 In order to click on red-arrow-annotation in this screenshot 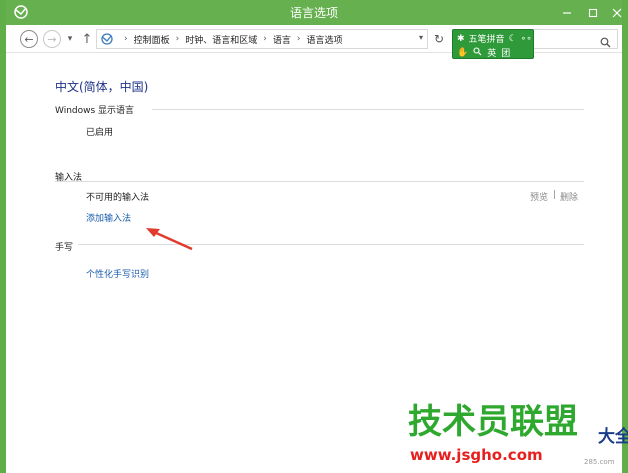, I will do `click(169, 239)`.